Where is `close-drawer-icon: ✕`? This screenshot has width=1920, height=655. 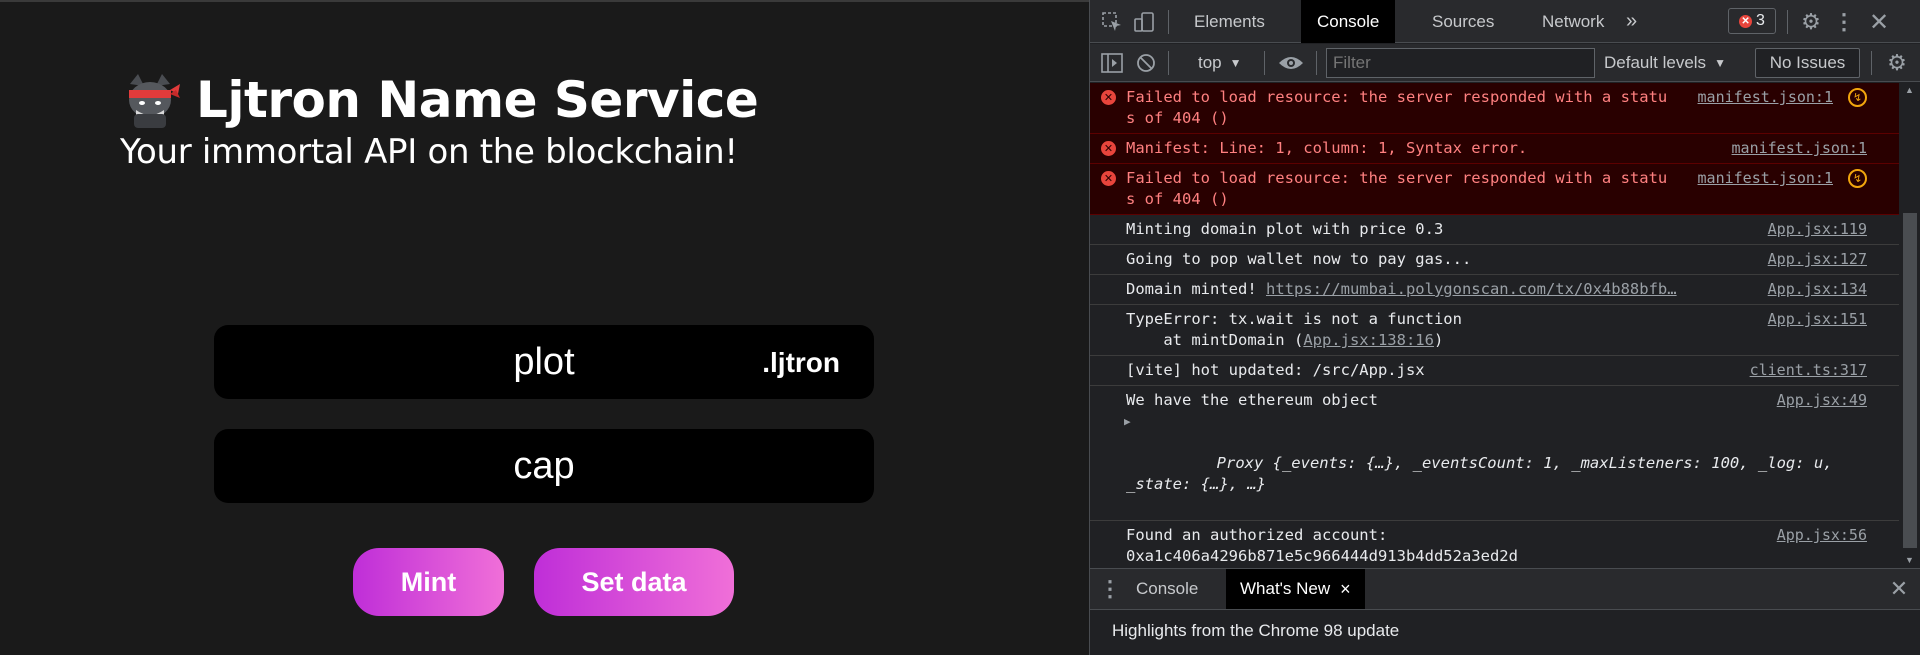 close-drawer-icon: ✕ is located at coordinates (1899, 589).